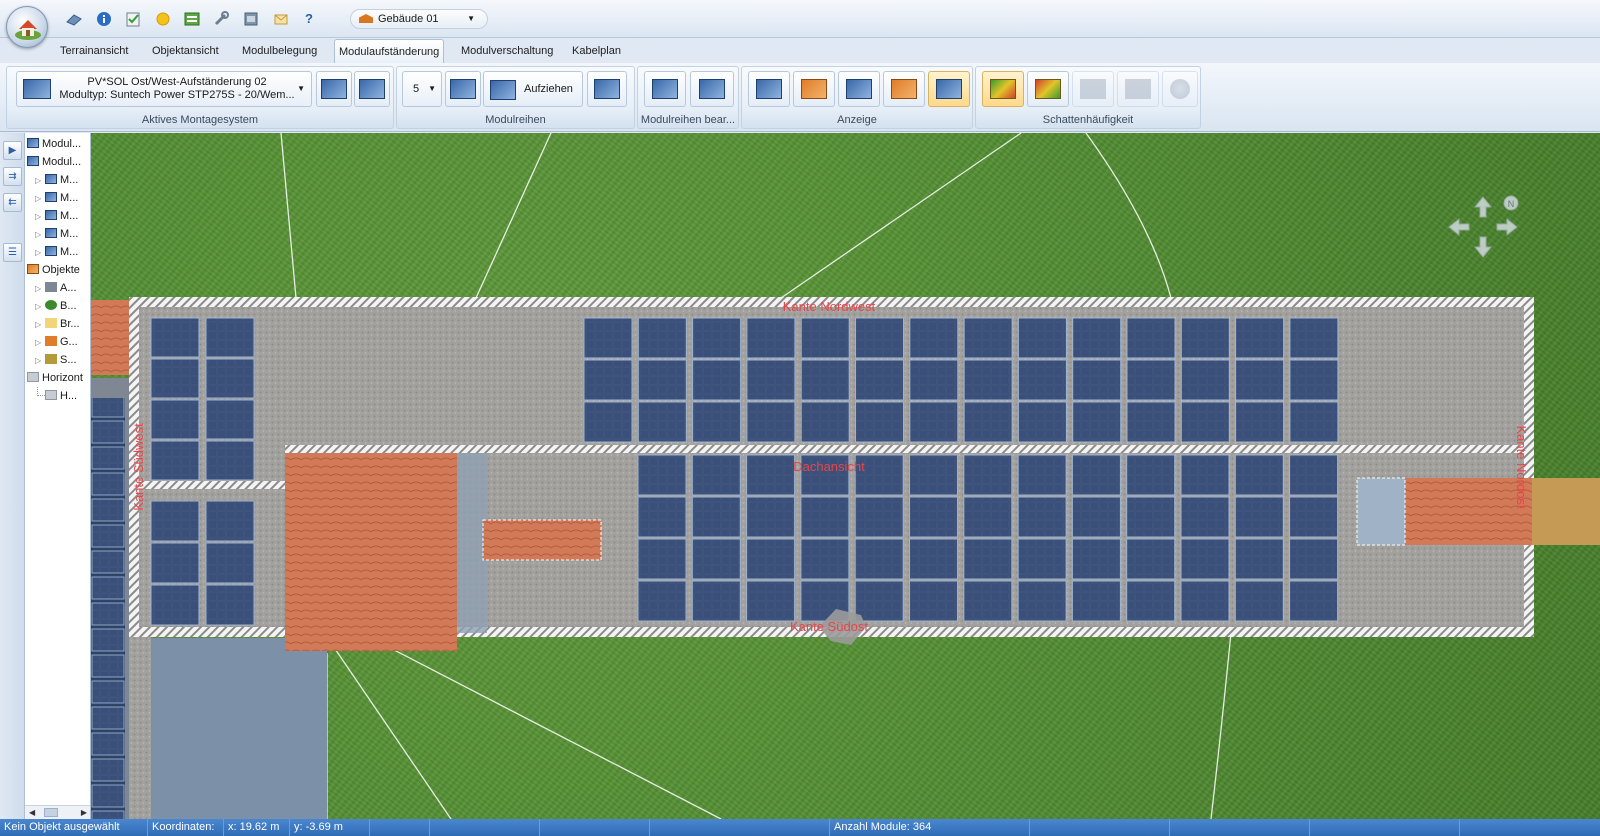 The width and height of the screenshot is (1600, 836). I want to click on email-icon, so click(281, 19).